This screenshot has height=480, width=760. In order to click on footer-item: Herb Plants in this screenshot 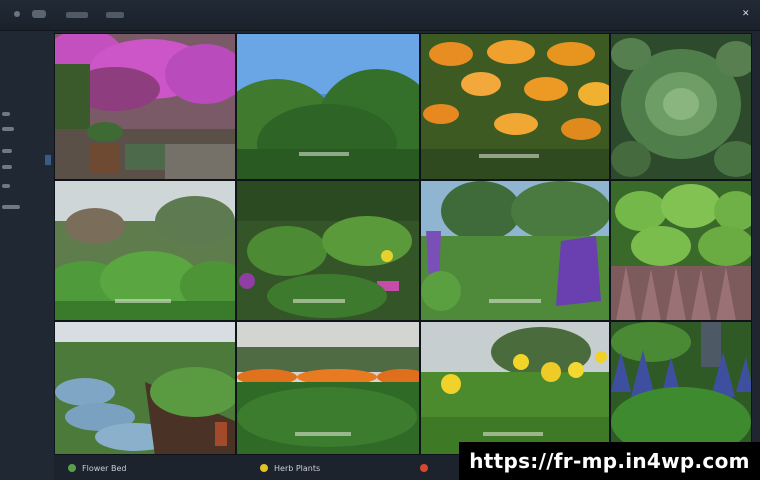, I will do `click(290, 468)`.